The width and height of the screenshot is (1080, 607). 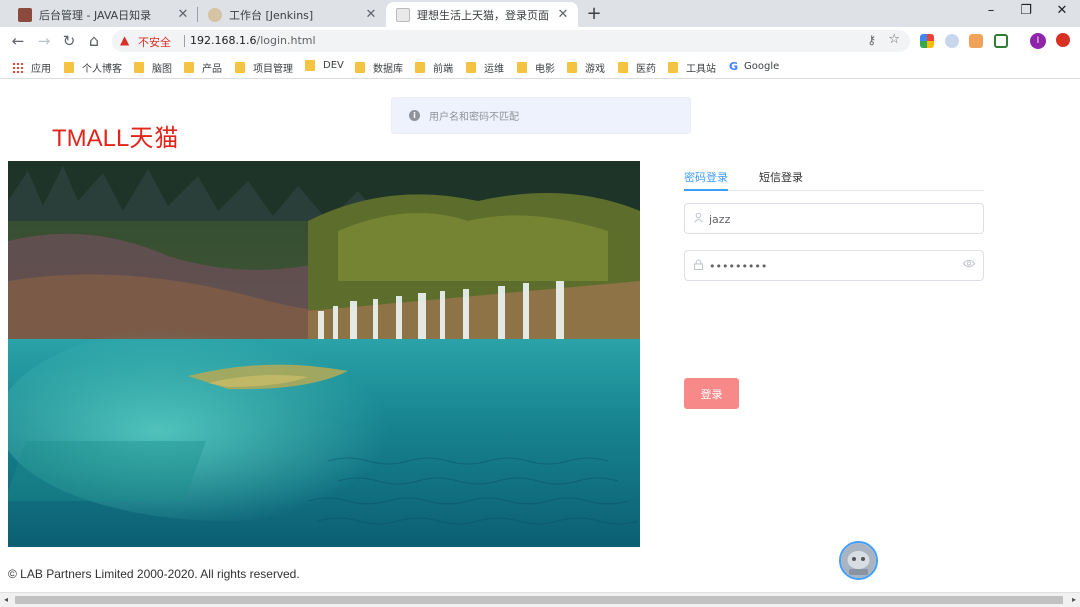 What do you see at coordinates (18, 41) in the screenshot?
I see `back-button: ←` at bounding box center [18, 41].